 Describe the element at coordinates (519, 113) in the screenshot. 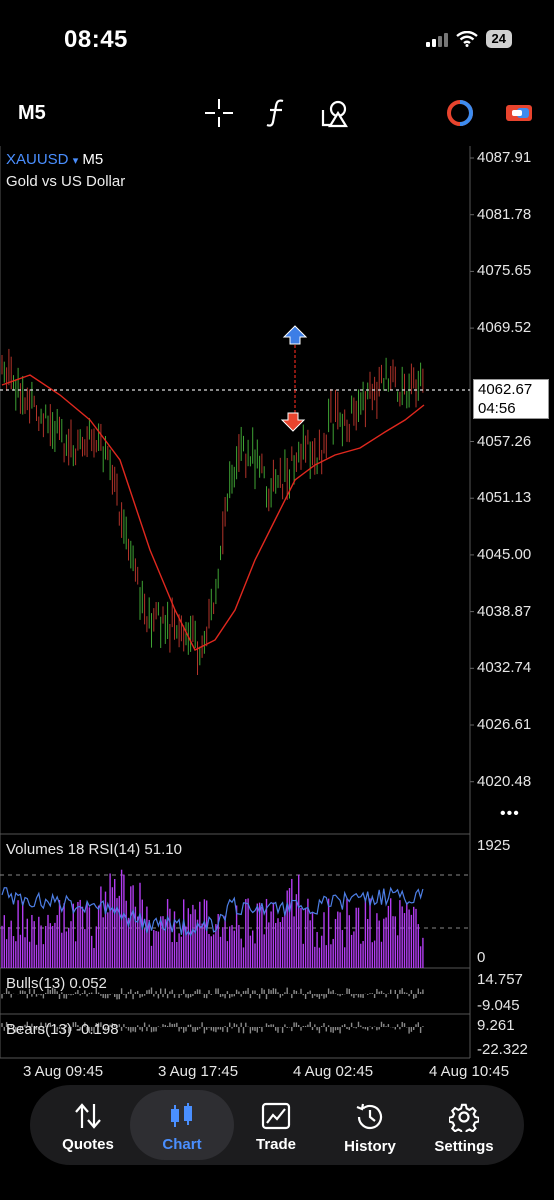

I see `toggle-icon` at that location.